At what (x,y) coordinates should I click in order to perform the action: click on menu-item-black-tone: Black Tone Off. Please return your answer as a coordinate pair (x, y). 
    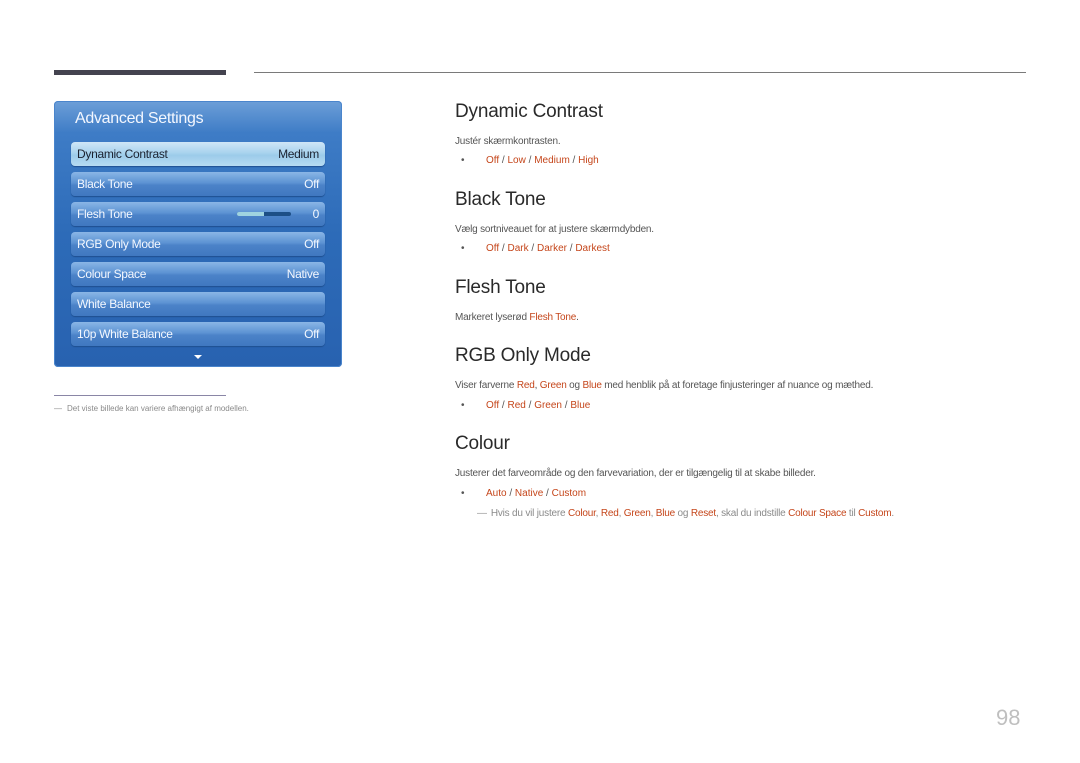
    Looking at the image, I should click on (198, 184).